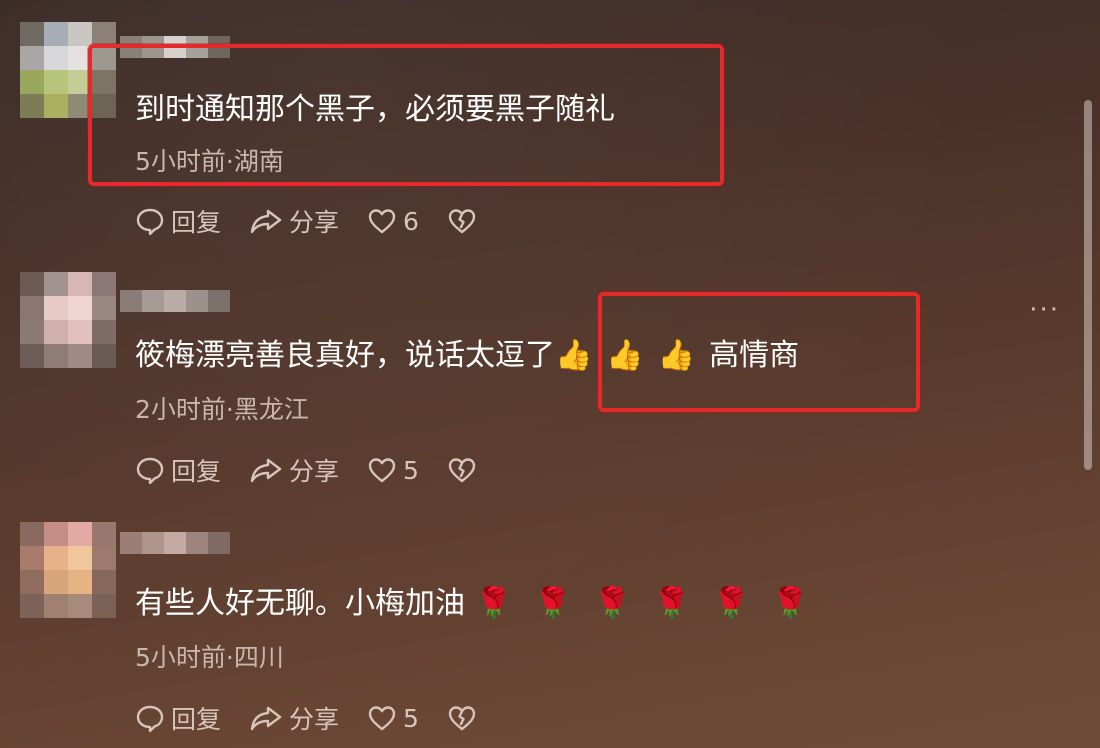  What do you see at coordinates (1088, 285) in the screenshot?
I see `scrollbar` at bounding box center [1088, 285].